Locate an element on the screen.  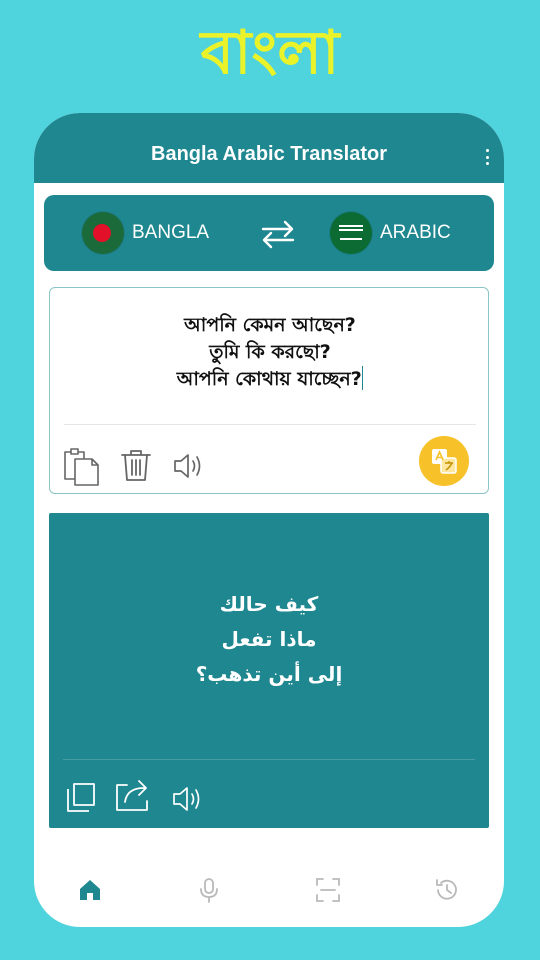
source-line: আপনি কোথায় যাচ্ছেন? is located at coordinates (269, 379).